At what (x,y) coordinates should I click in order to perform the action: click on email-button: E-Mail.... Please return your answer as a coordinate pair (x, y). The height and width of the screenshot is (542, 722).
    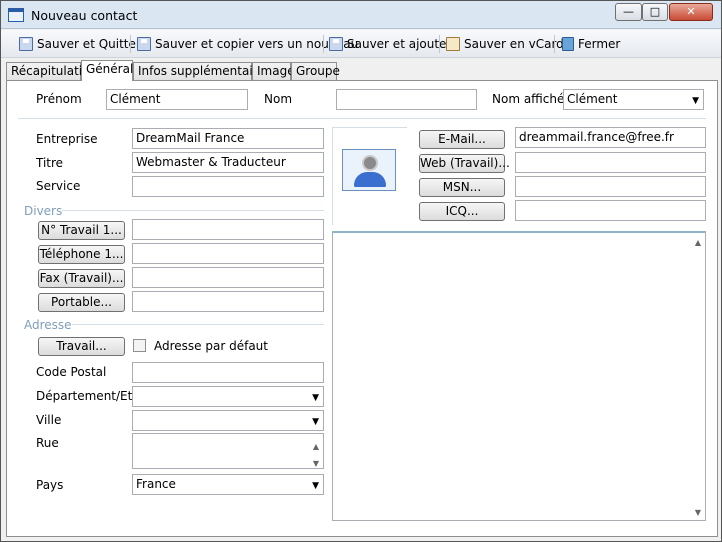
    Looking at the image, I should click on (462, 139).